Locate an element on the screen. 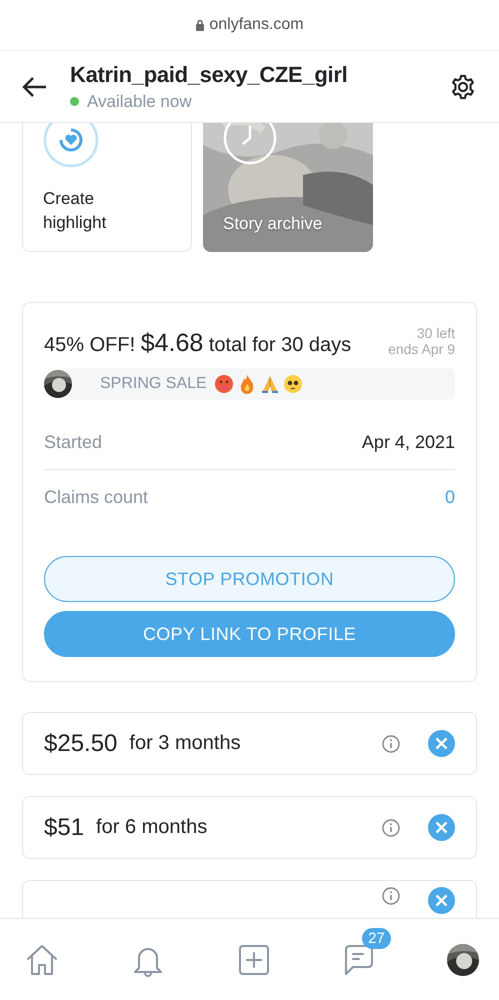 This screenshot has width=499, height=1000. info-label: Claims count is located at coordinates (96, 497).